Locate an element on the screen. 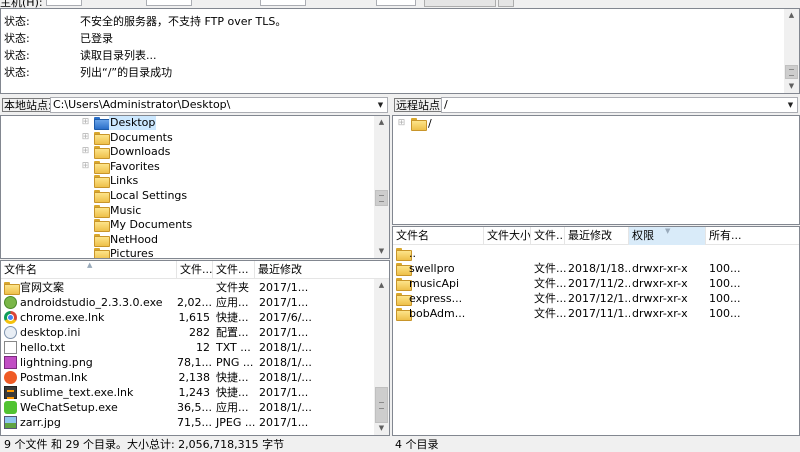  remote-path-input: / is located at coordinates (619, 105).